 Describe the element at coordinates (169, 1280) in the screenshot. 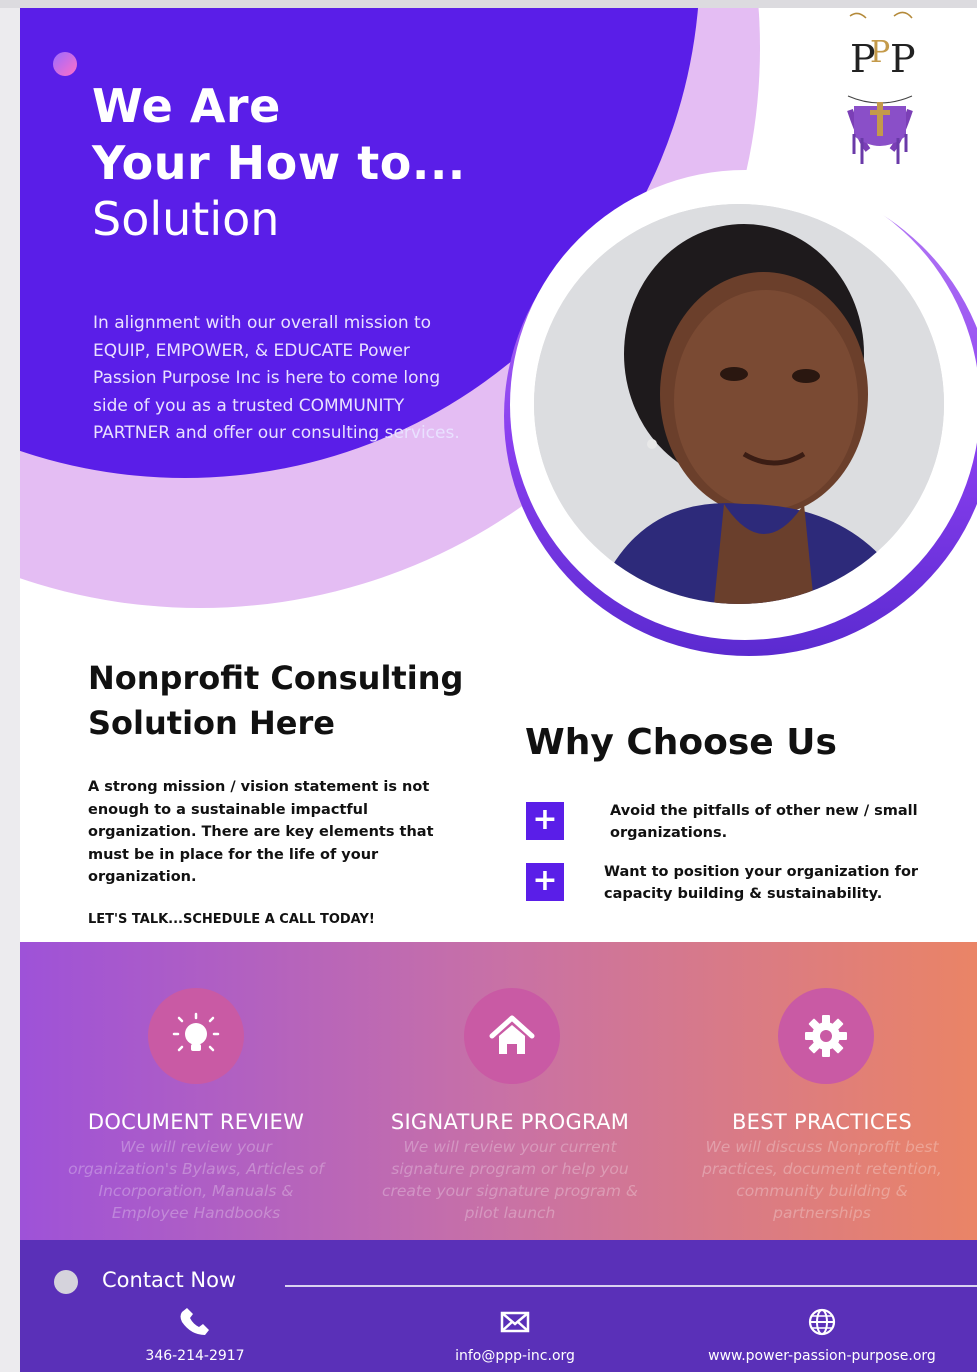

I see `contact-title: Contact Now` at that location.